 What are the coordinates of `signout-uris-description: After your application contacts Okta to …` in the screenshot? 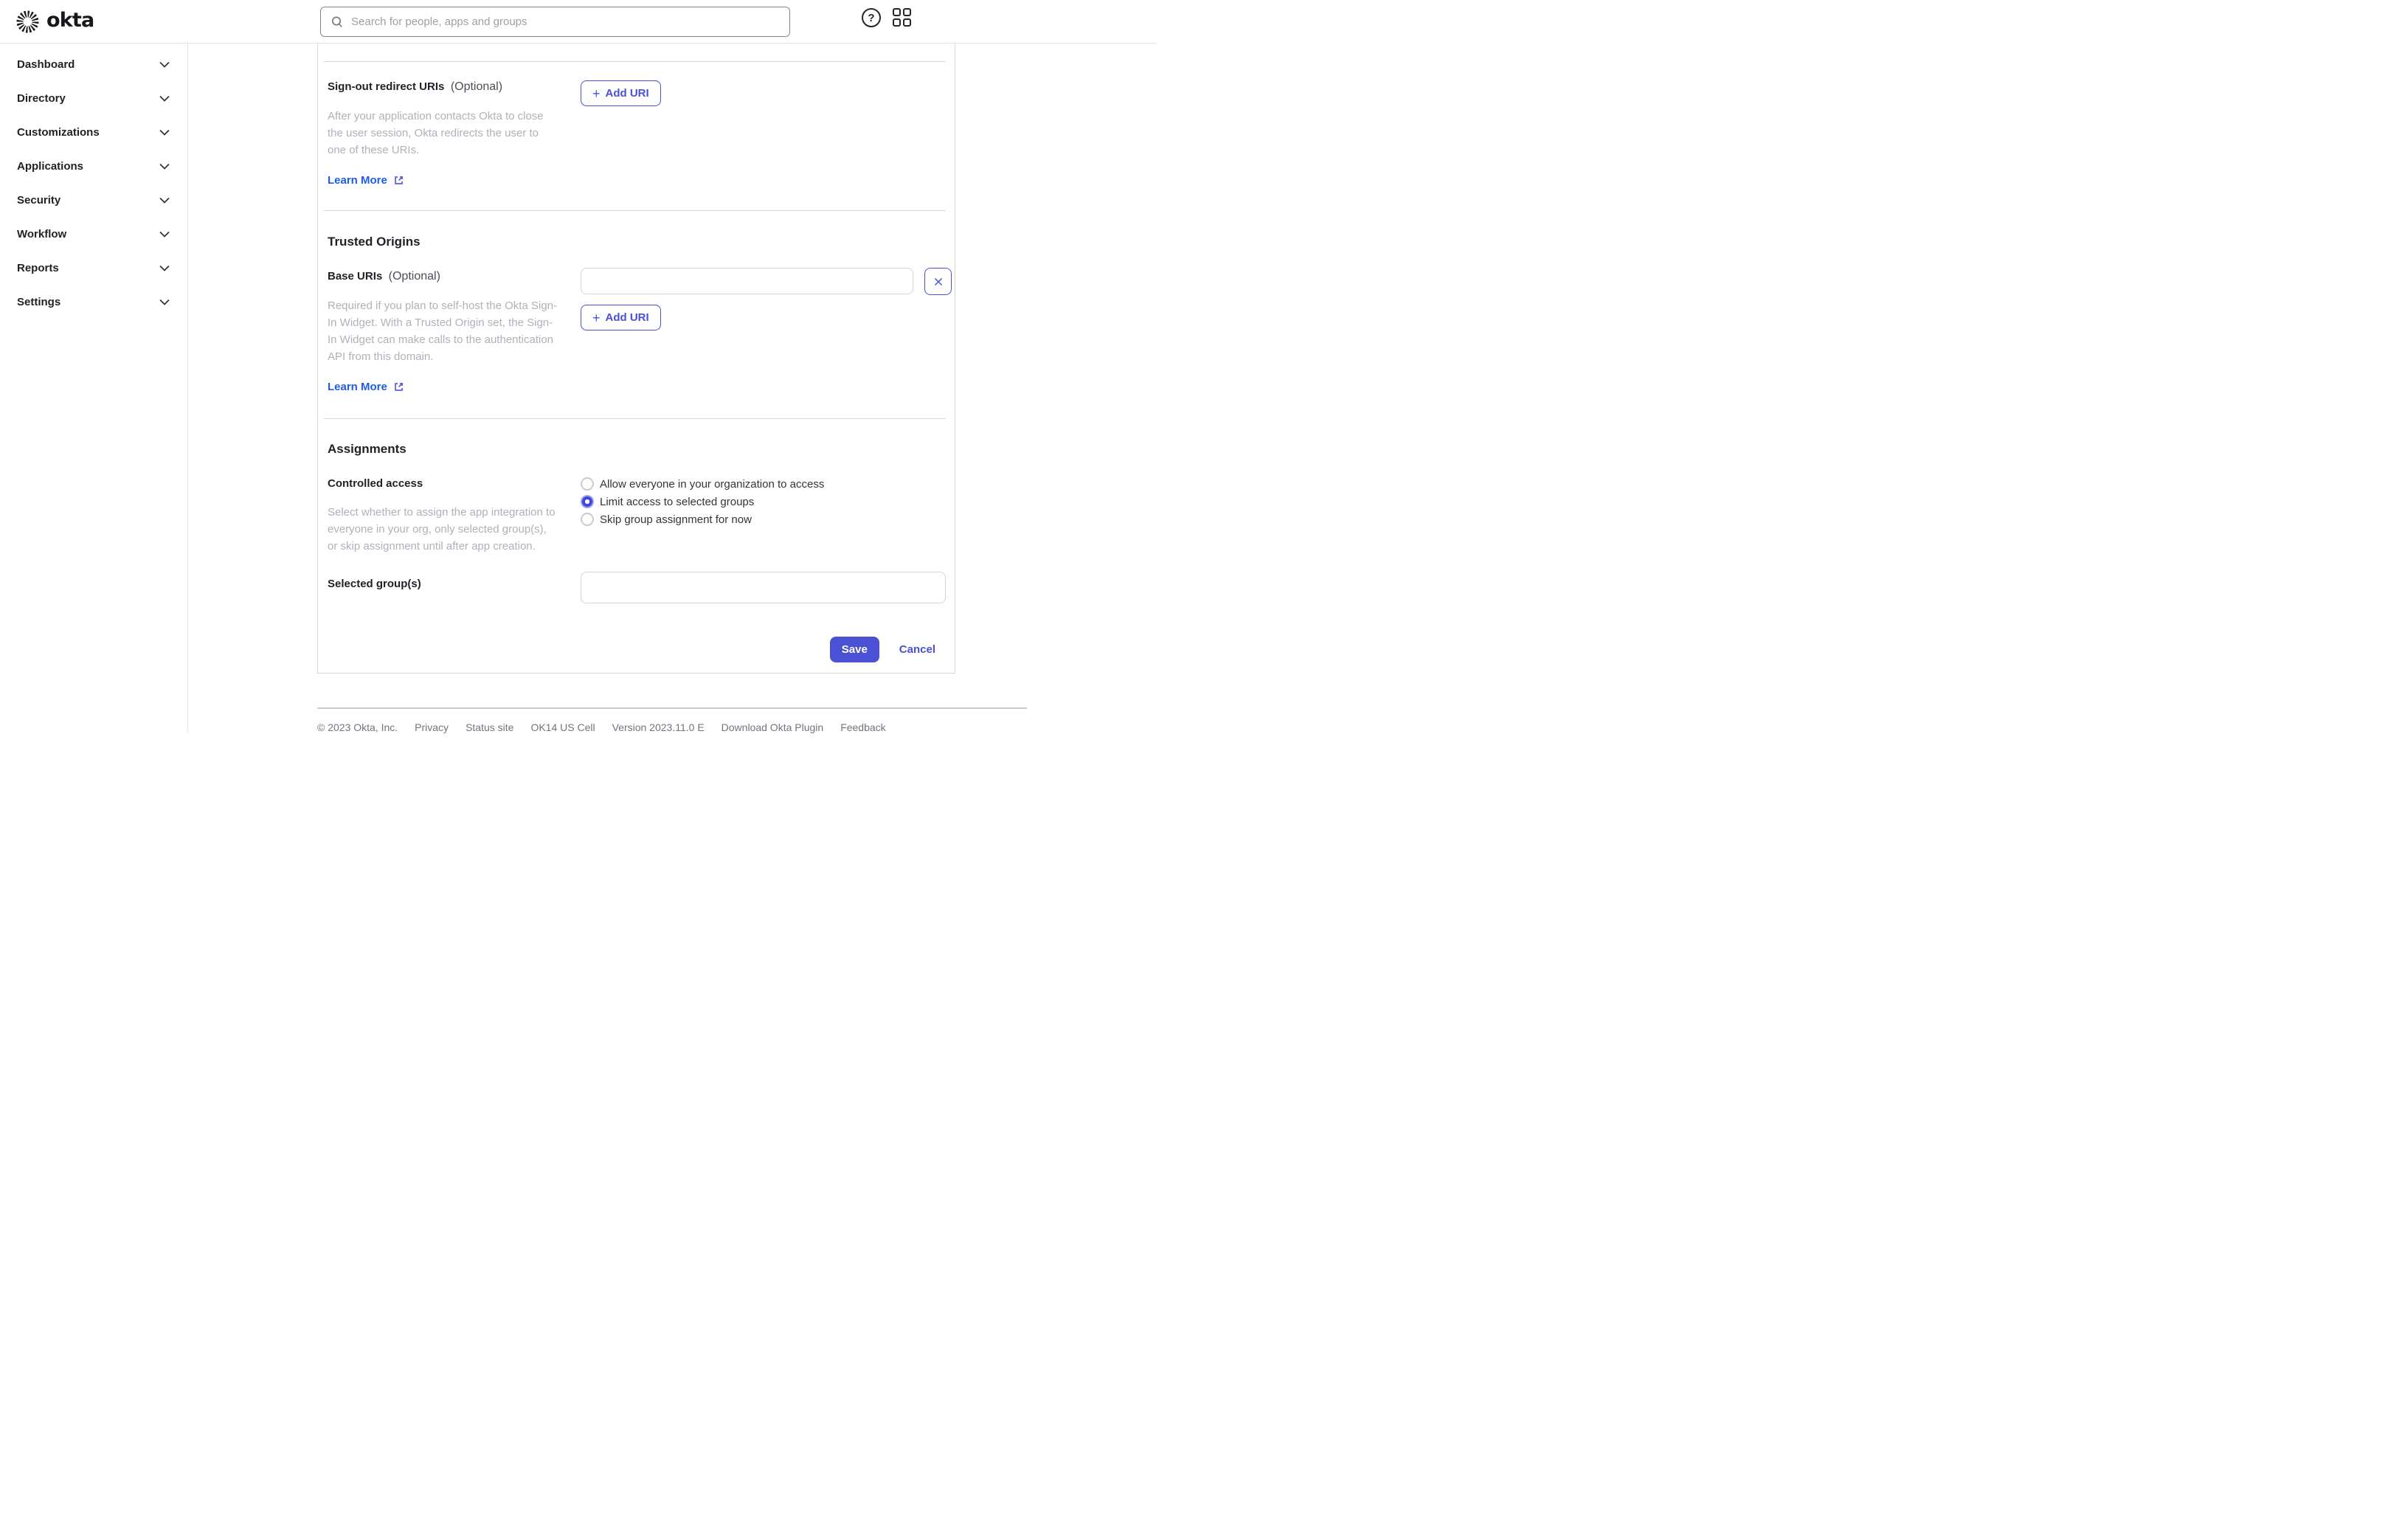 It's located at (436, 133).